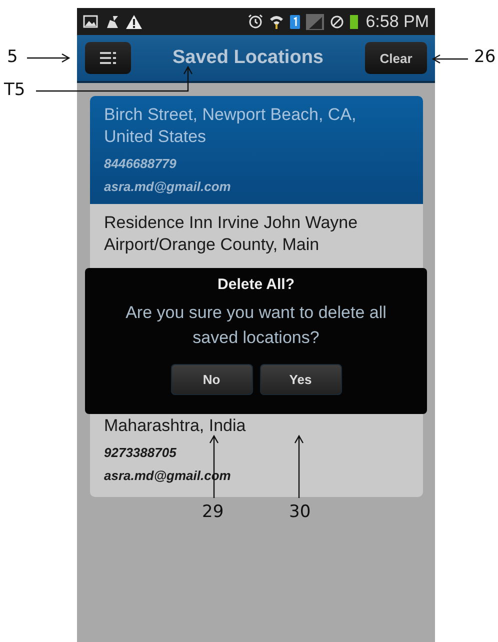 This screenshot has height=642, width=498. Describe the element at coordinates (256, 284) in the screenshot. I see `dialog-title: Delete All?` at that location.